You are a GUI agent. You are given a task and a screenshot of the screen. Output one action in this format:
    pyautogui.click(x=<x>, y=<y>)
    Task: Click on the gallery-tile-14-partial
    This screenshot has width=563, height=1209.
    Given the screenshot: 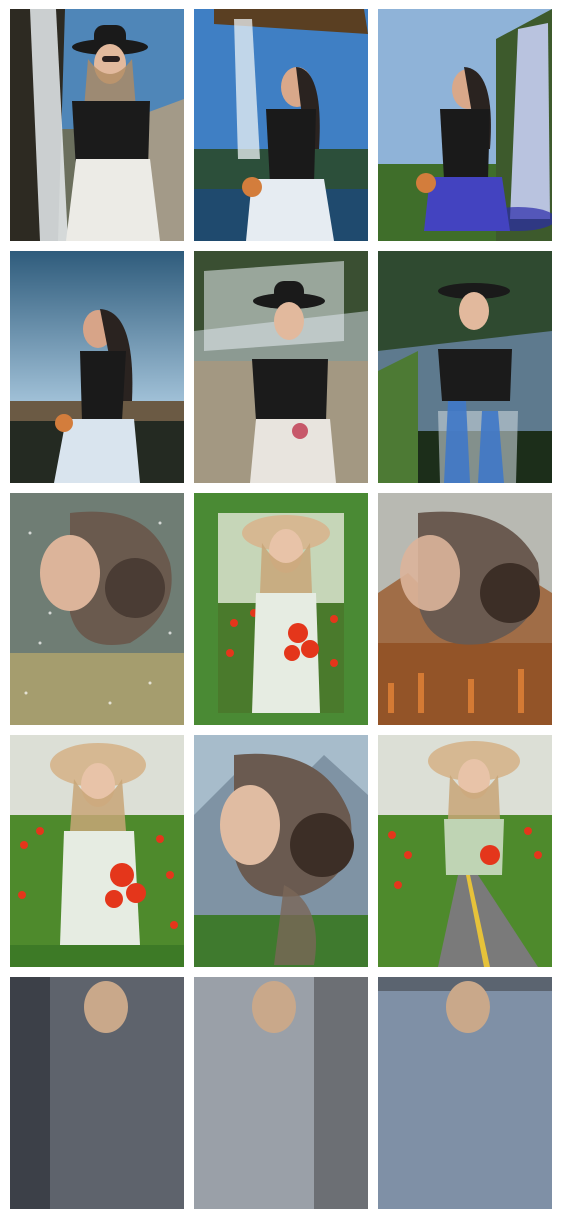 What is the action you would take?
    pyautogui.click(x=281, y=1093)
    